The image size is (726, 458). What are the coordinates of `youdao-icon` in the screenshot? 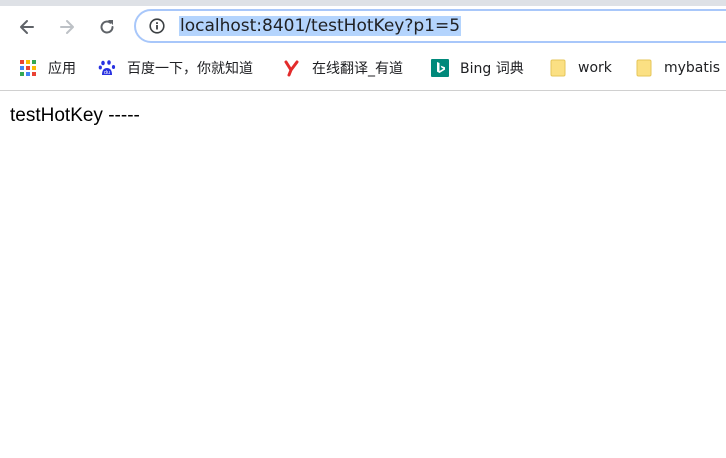 It's located at (292, 68).